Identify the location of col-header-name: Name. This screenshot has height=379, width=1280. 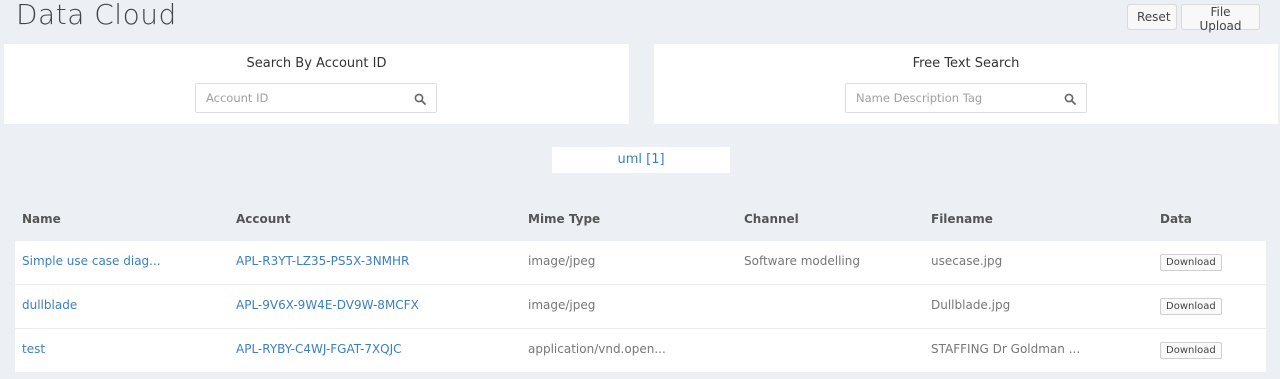
(41, 219).